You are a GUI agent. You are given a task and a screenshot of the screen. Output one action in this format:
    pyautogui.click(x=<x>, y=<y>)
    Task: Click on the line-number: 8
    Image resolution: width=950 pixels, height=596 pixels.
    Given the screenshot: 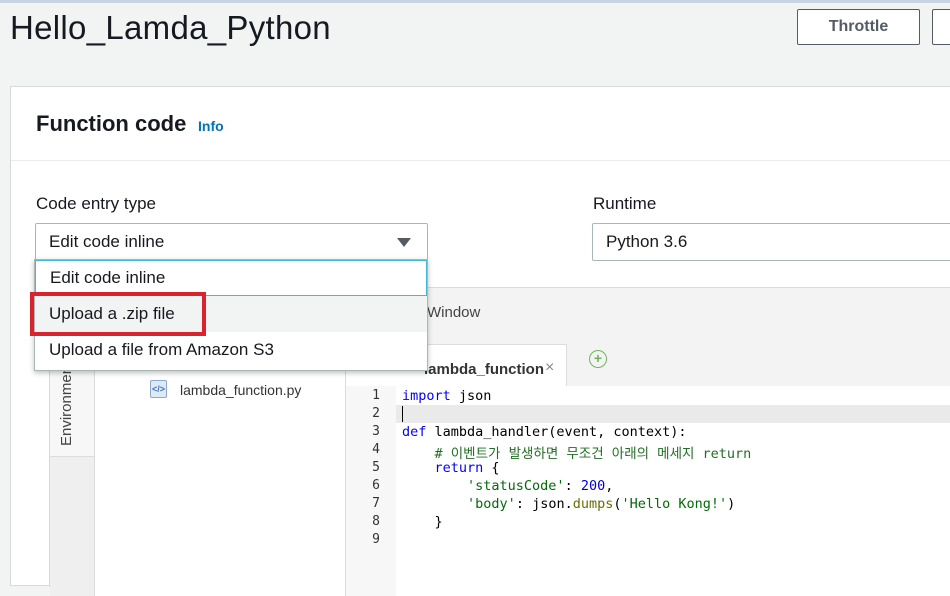 What is the action you would take?
    pyautogui.click(x=376, y=521)
    